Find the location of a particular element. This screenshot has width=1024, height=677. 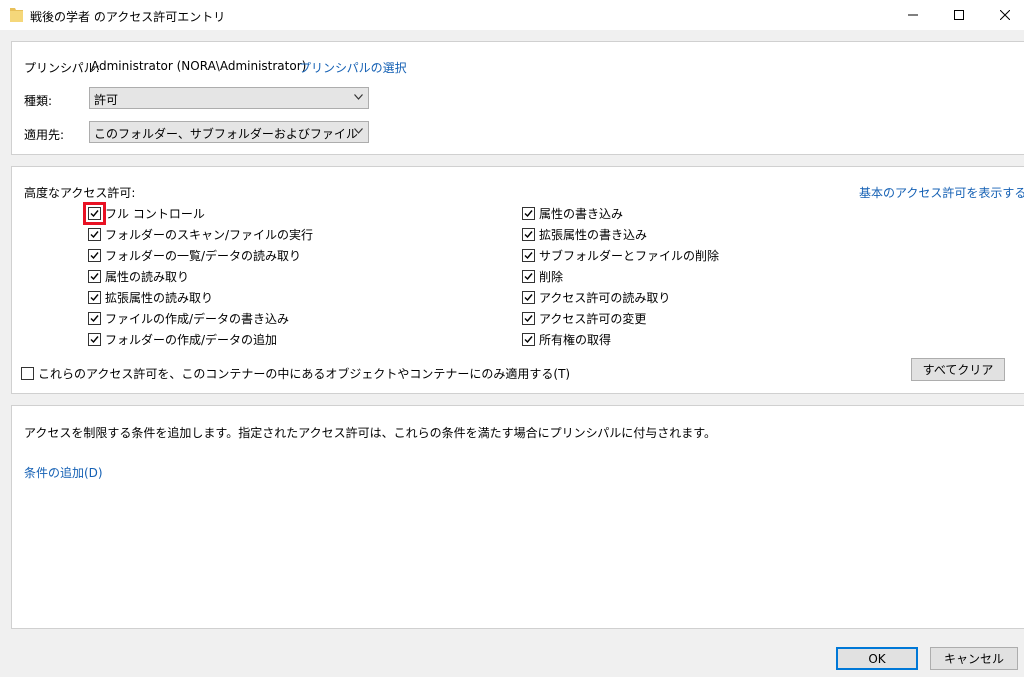

permission-label: フォルダーのスキャン/ファイルの実行 is located at coordinates (209, 234).